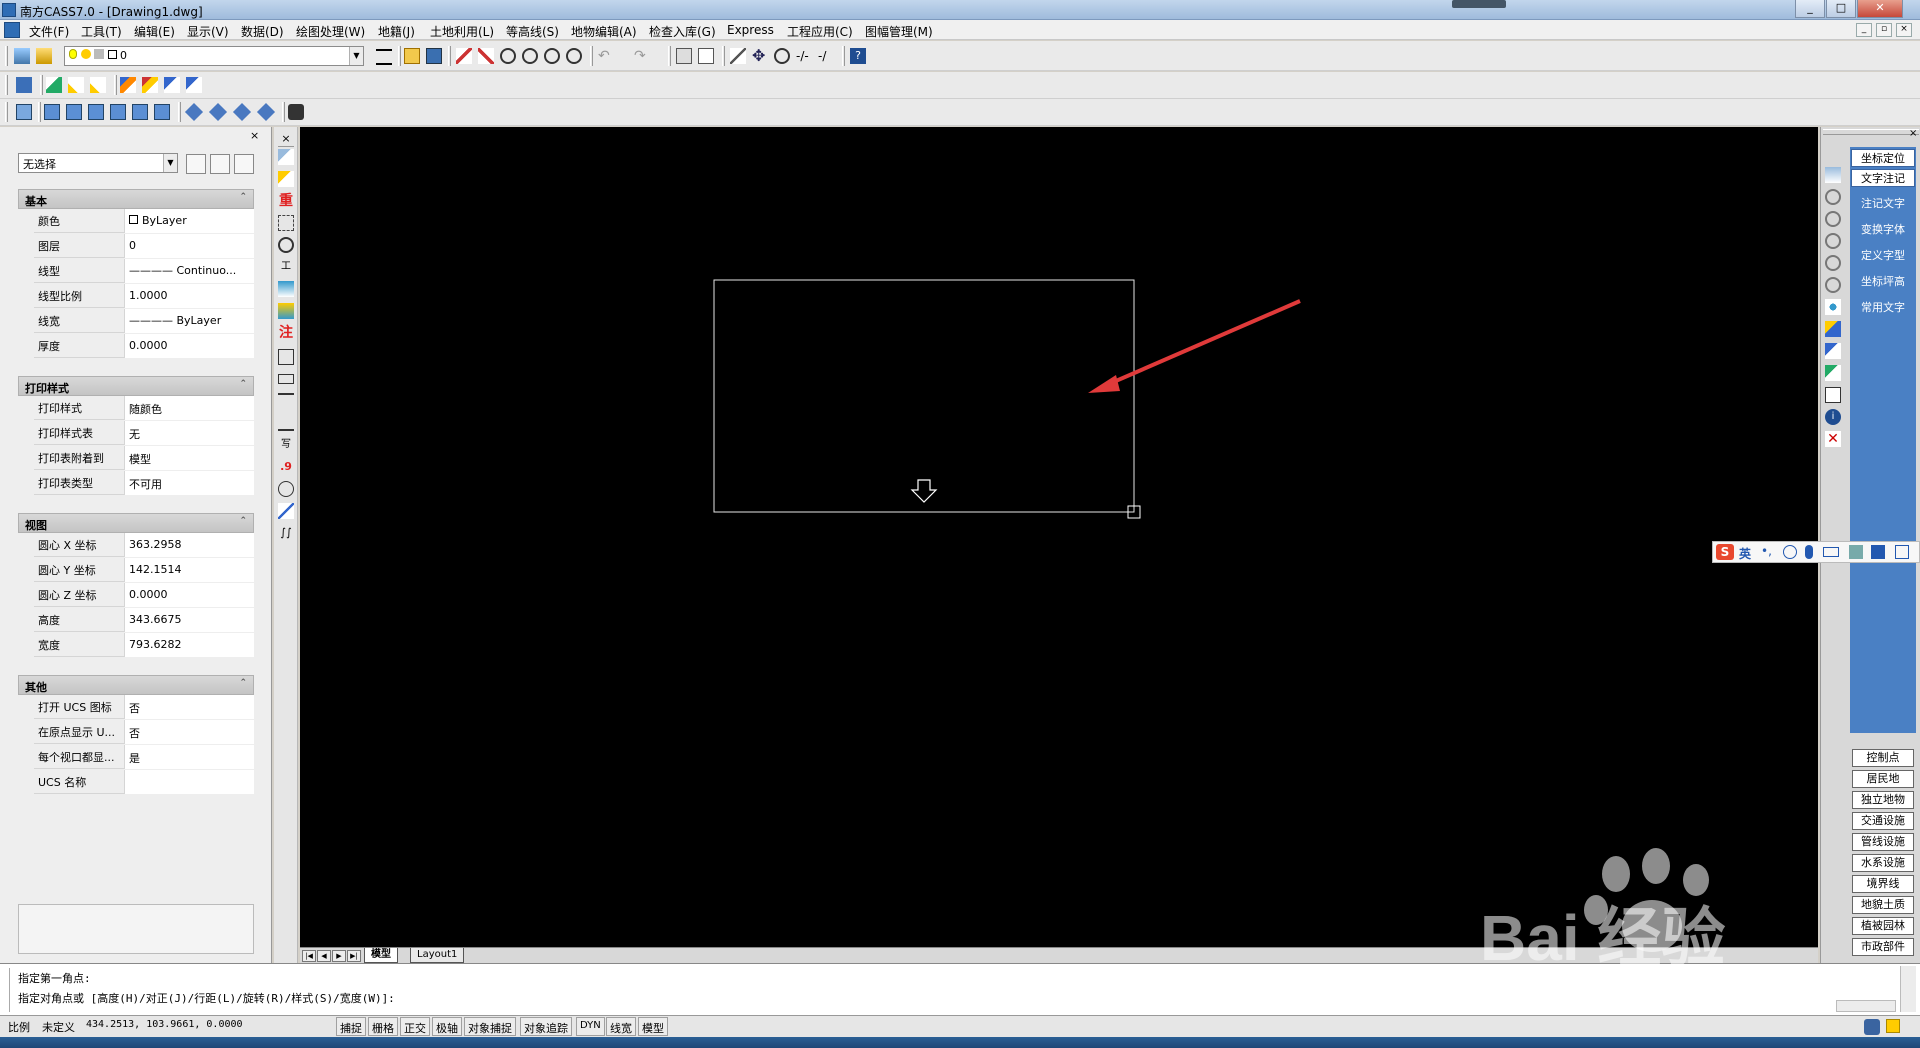 The image size is (1920, 1048). What do you see at coordinates (1883, 863) in the screenshot?
I see `category-water: 水系设施` at bounding box center [1883, 863].